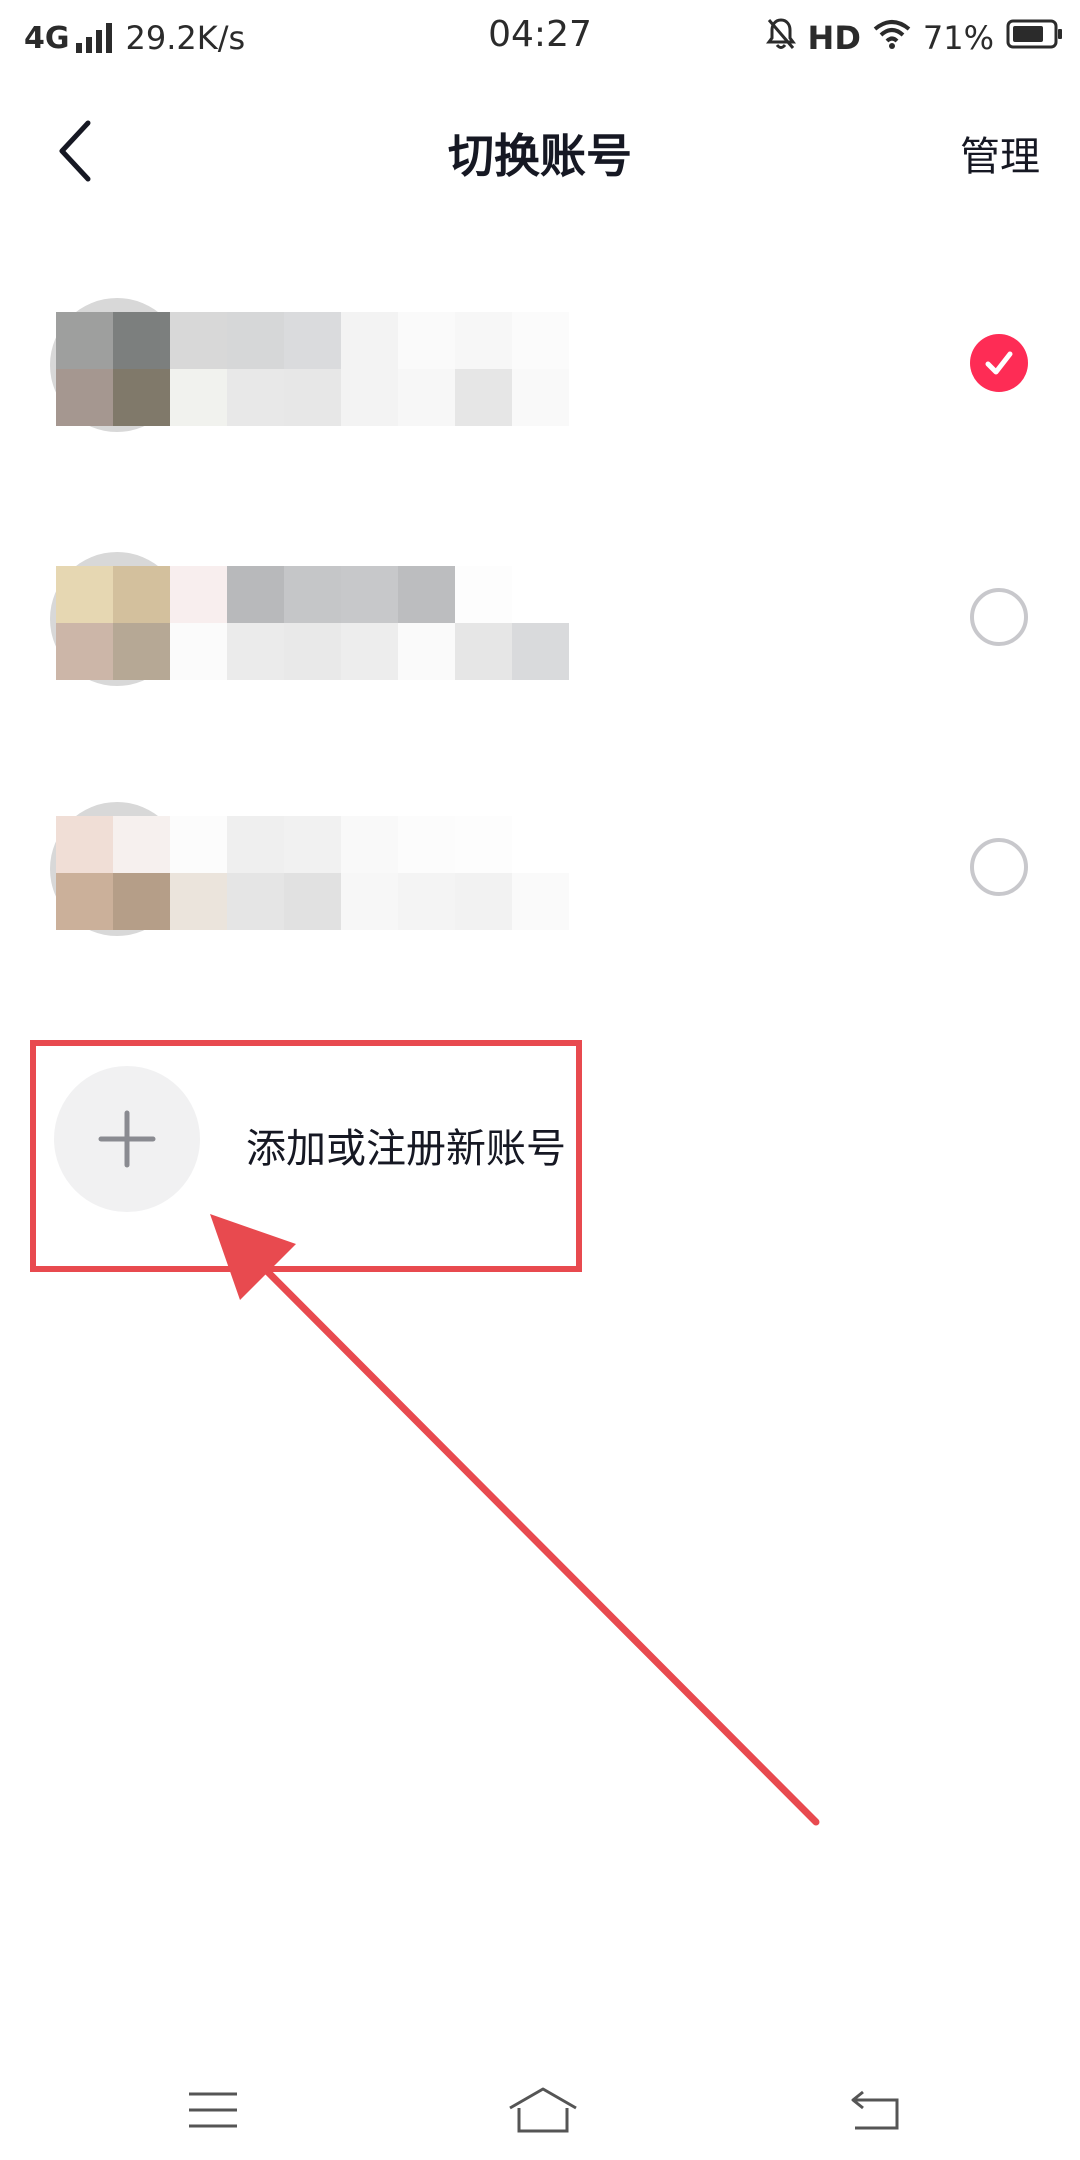 The width and height of the screenshot is (1080, 2160). I want to click on back-nav-button, so click(875, 2110).